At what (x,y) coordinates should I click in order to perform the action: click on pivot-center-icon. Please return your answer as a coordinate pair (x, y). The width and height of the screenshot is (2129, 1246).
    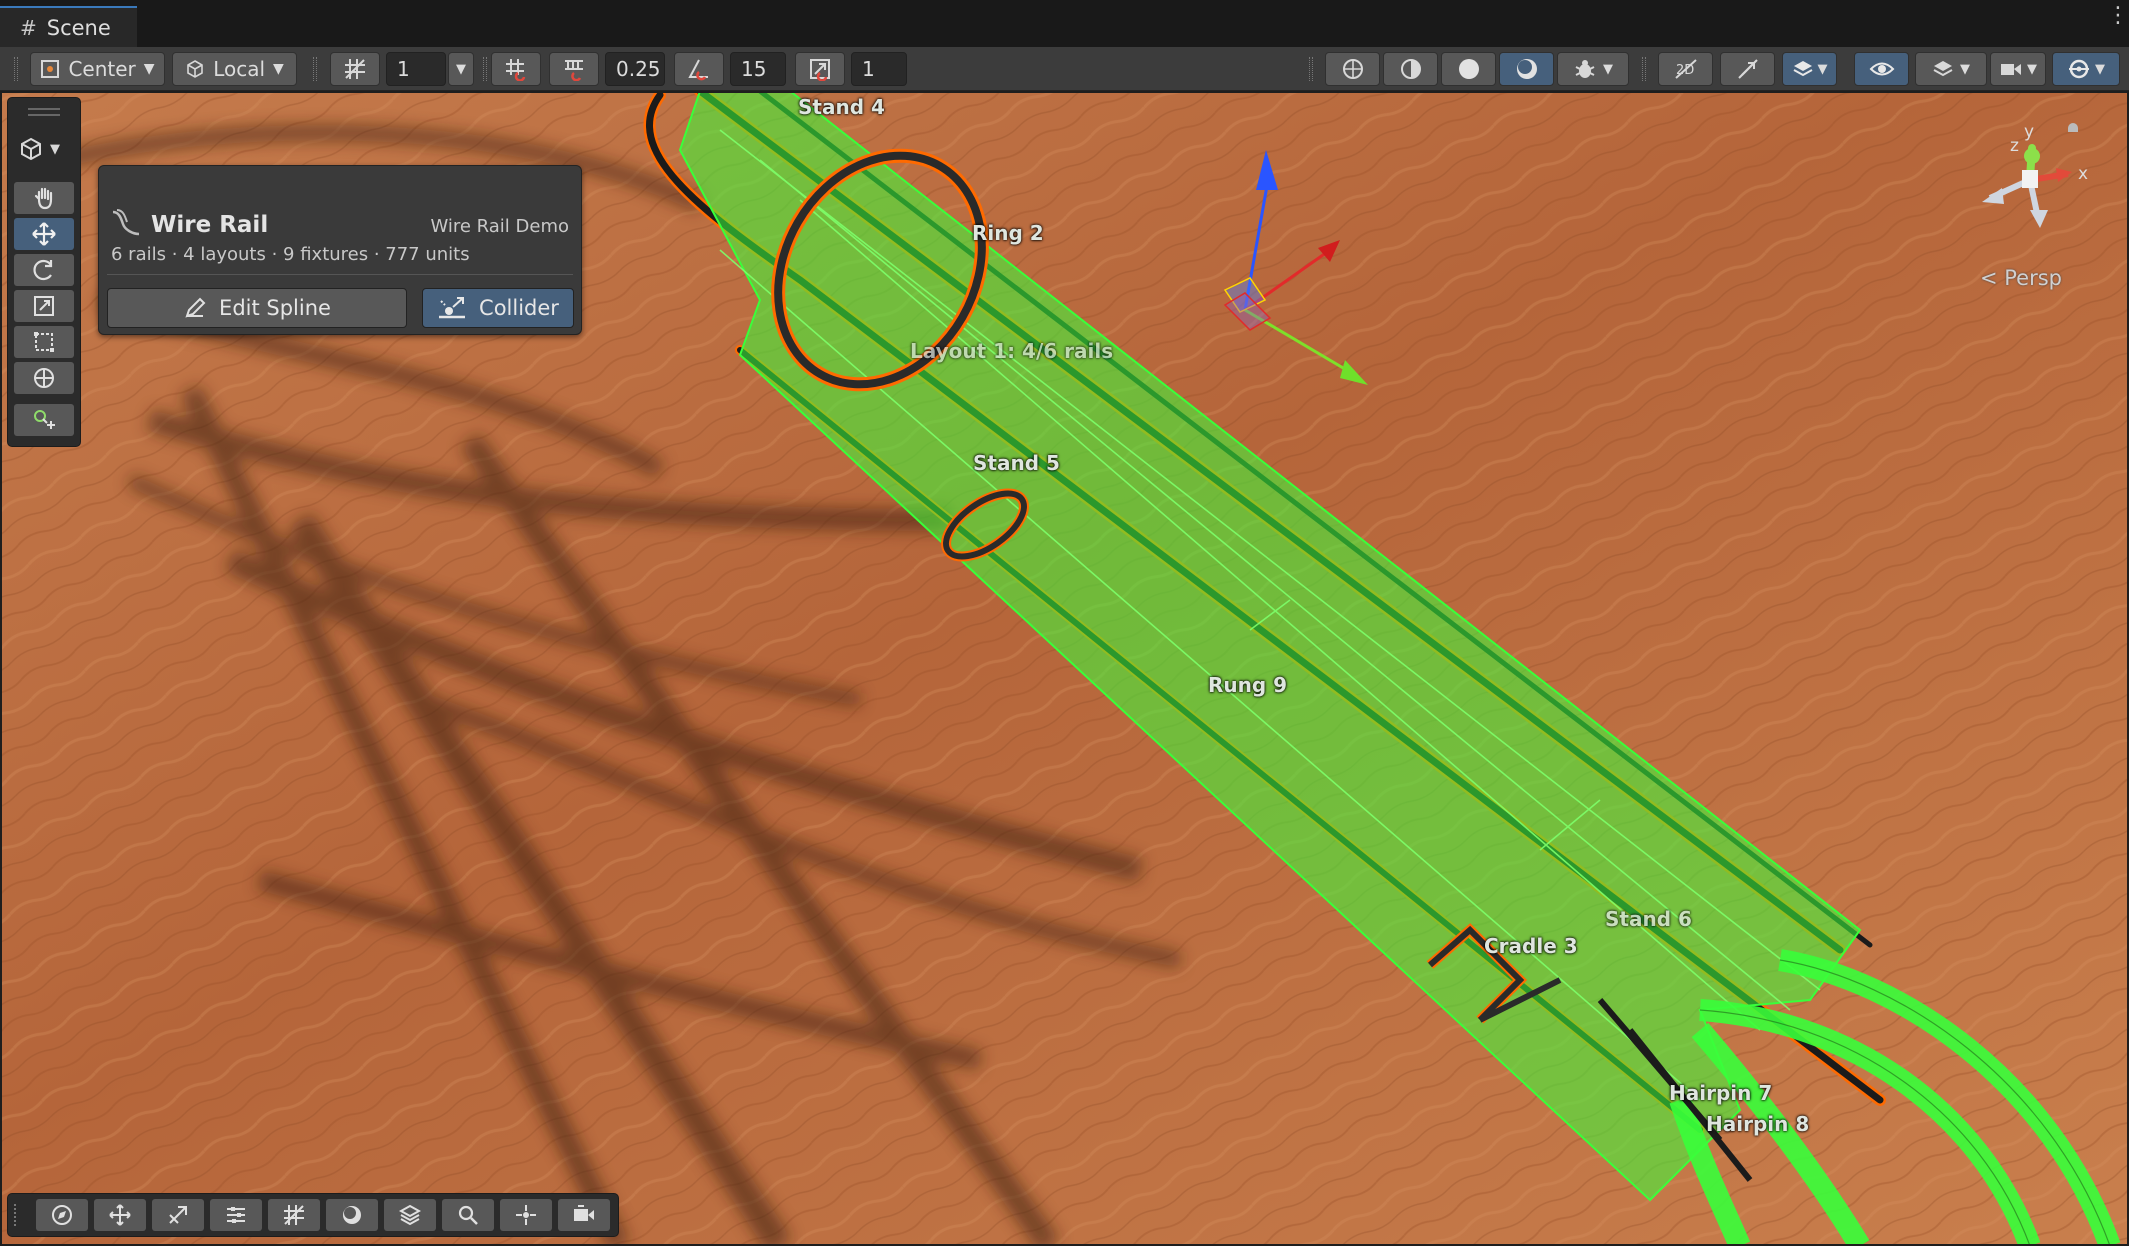
    Looking at the image, I should click on (50, 69).